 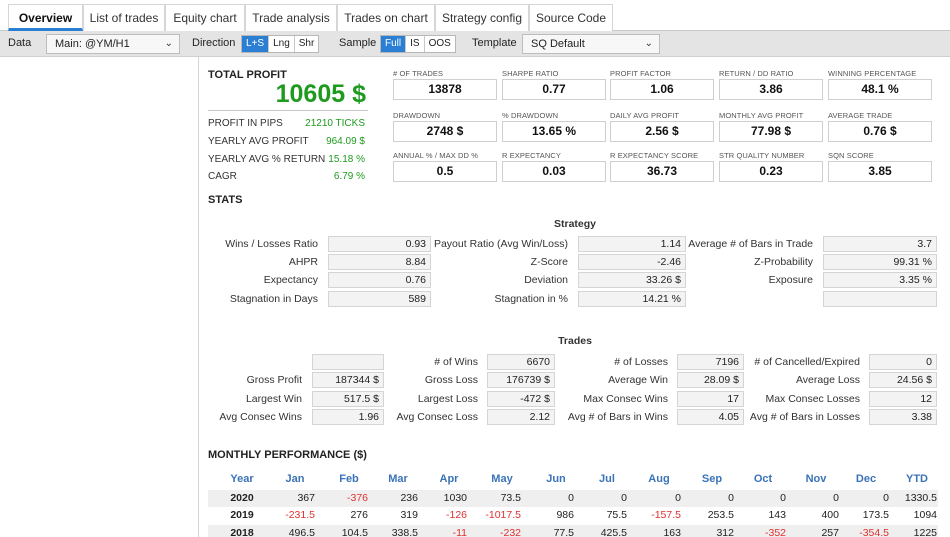 I want to click on month-value-cell: -352, so click(x=775, y=532).